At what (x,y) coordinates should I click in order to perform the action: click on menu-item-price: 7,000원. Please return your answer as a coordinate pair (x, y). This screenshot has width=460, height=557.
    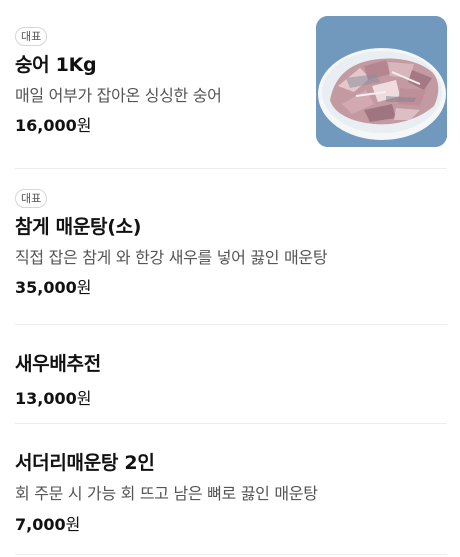
    Looking at the image, I should click on (231, 525).